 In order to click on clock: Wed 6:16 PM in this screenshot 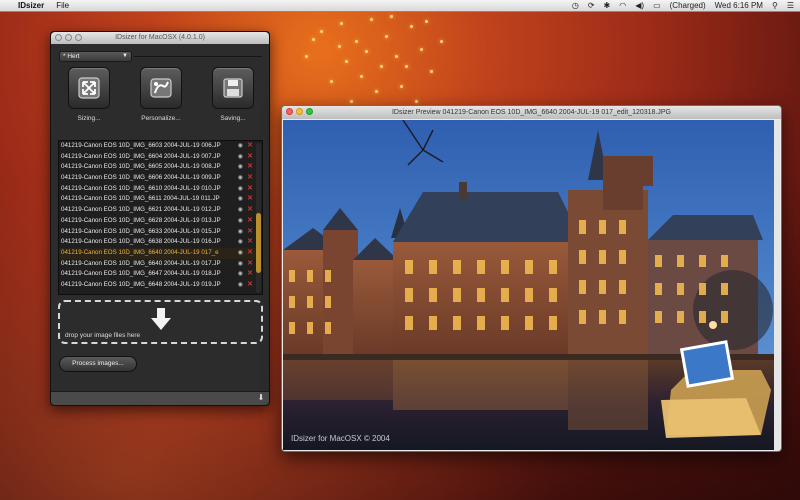, I will do `click(739, 6)`.